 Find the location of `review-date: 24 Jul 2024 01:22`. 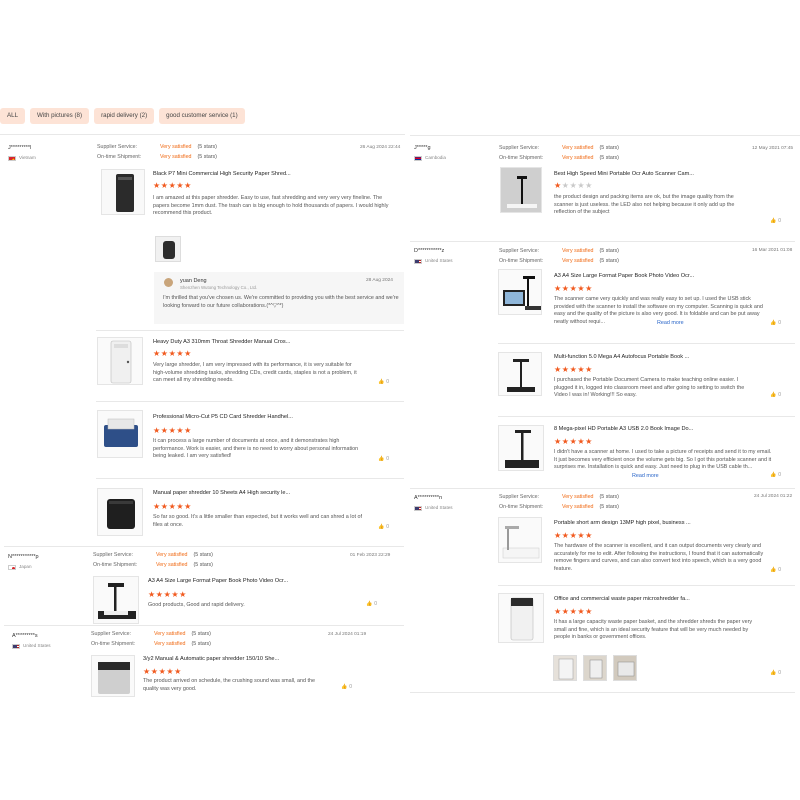

review-date: 24 Jul 2024 01:22 is located at coordinates (773, 496).